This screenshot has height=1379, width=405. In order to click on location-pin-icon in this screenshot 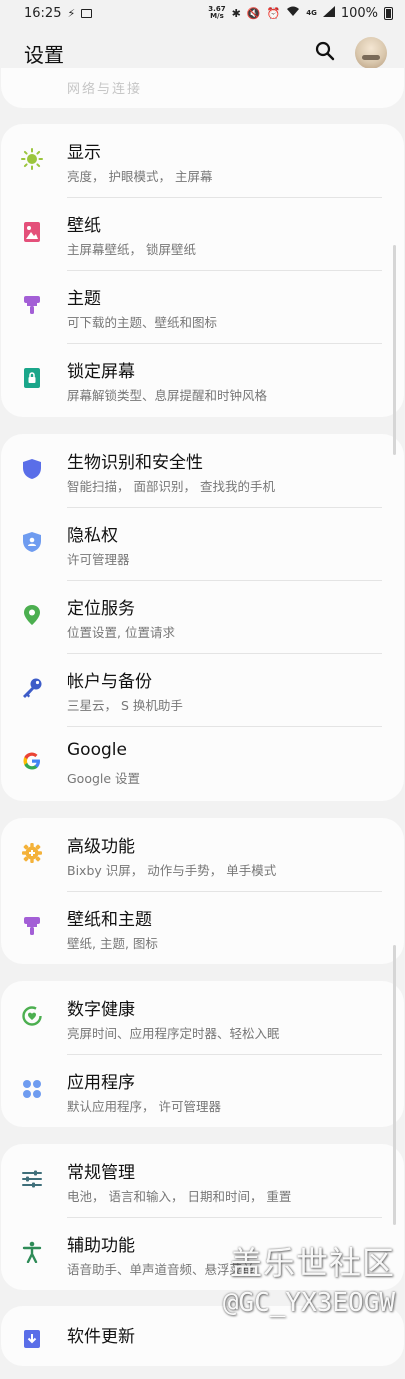, I will do `click(32, 615)`.